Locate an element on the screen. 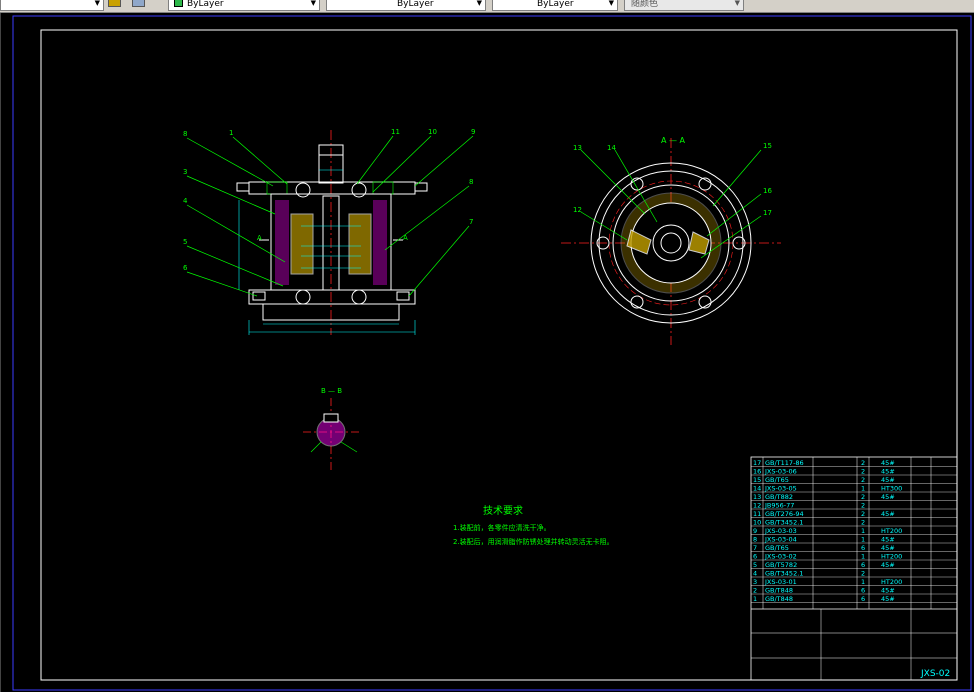 The width and height of the screenshot is (974, 692). parts-row-number: 16 is located at coordinates (757, 472).